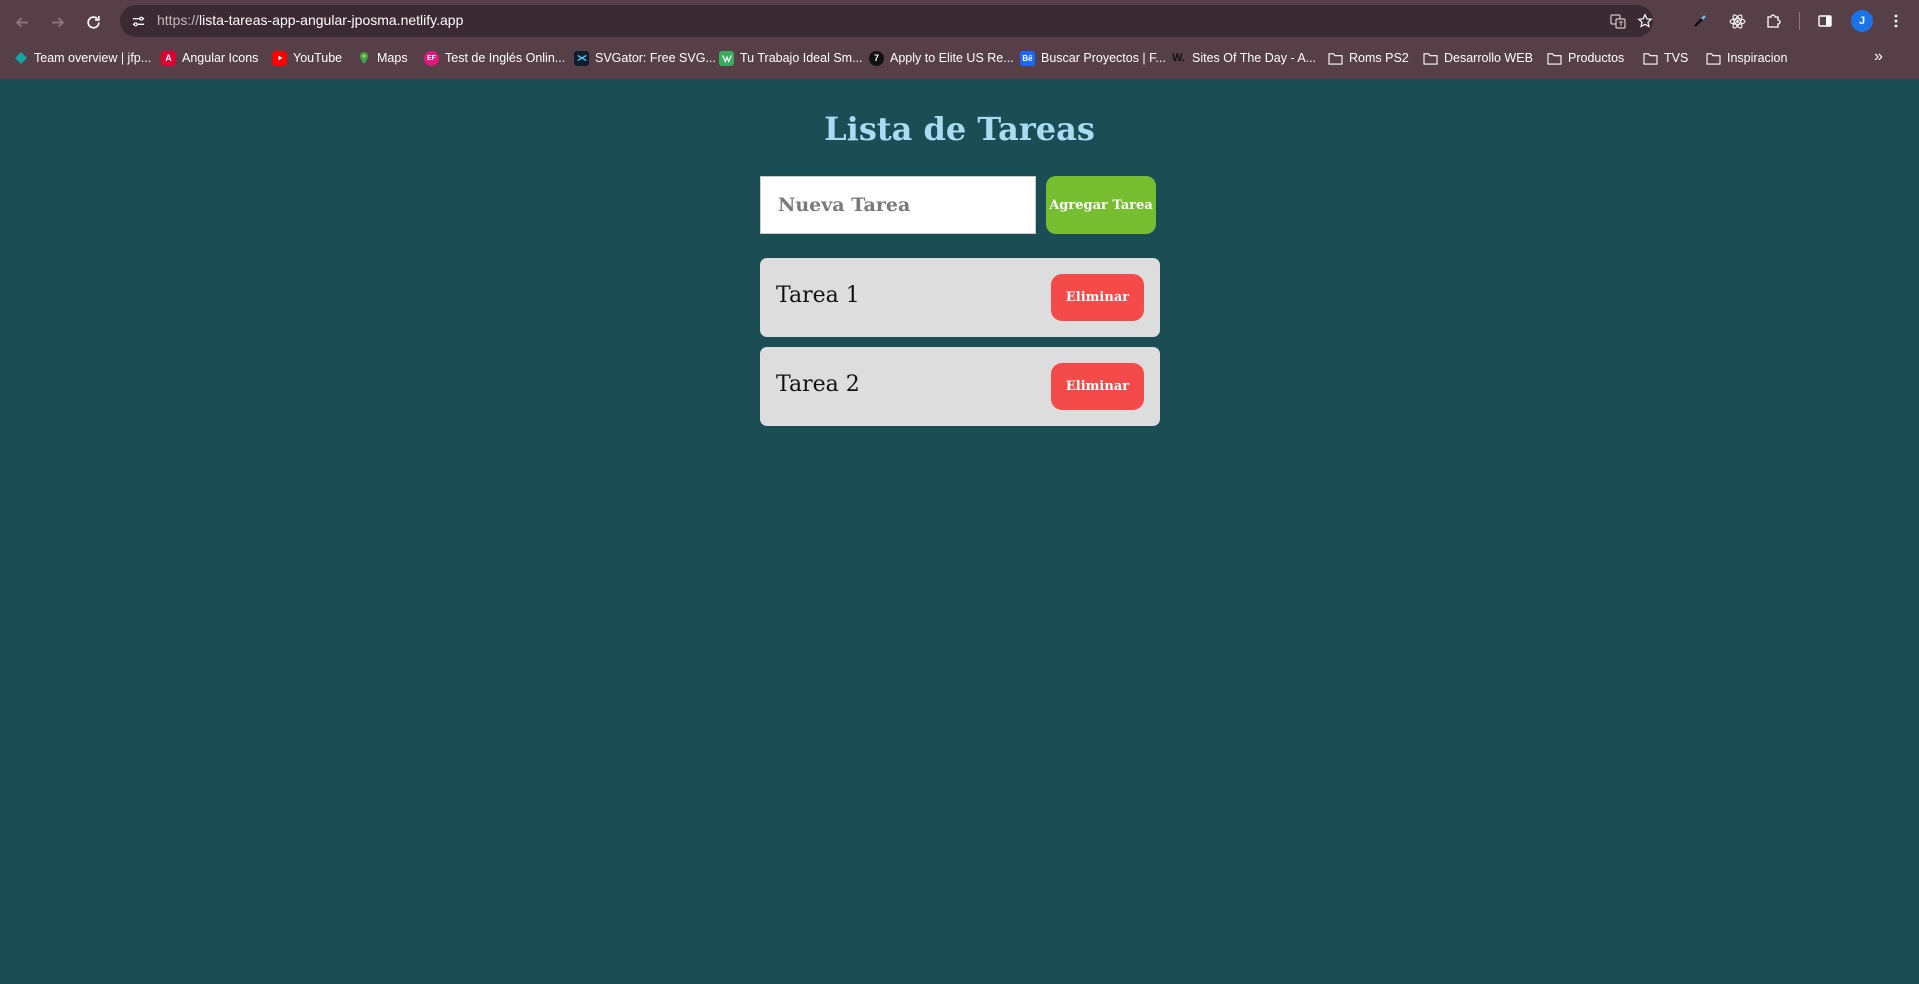  Describe the element at coordinates (1700, 21) in the screenshot. I see `eyedropper-icon` at that location.